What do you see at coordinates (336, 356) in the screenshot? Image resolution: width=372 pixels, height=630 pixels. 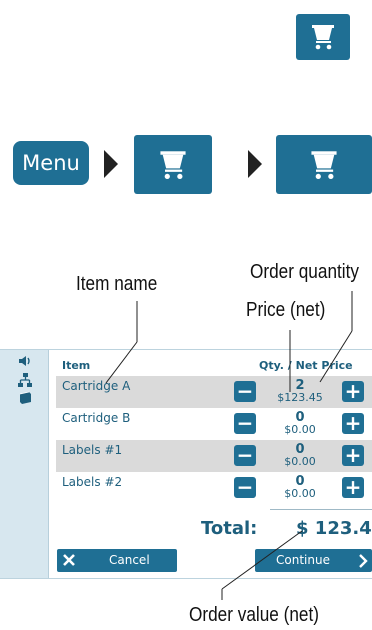 I see `leader-quantity` at bounding box center [336, 356].